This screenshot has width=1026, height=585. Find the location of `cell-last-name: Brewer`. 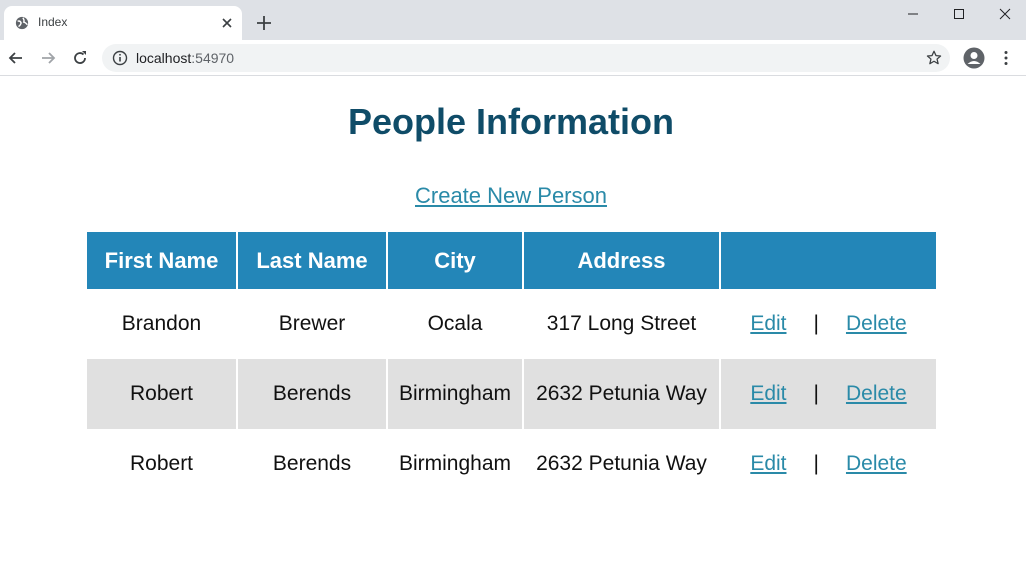

cell-last-name: Brewer is located at coordinates (312, 324).